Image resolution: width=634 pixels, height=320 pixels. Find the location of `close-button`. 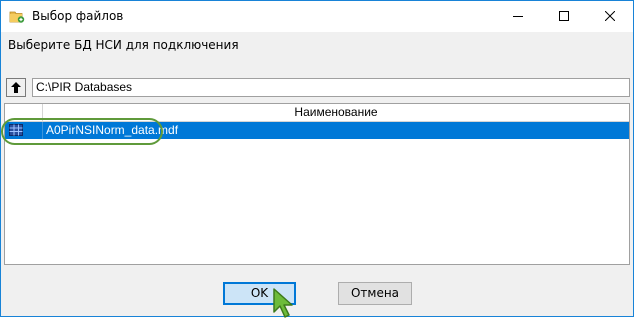

close-button is located at coordinates (610, 16).